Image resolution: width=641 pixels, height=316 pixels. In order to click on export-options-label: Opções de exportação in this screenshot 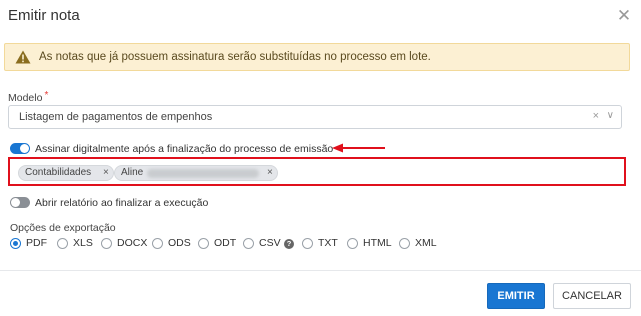, I will do `click(63, 228)`.